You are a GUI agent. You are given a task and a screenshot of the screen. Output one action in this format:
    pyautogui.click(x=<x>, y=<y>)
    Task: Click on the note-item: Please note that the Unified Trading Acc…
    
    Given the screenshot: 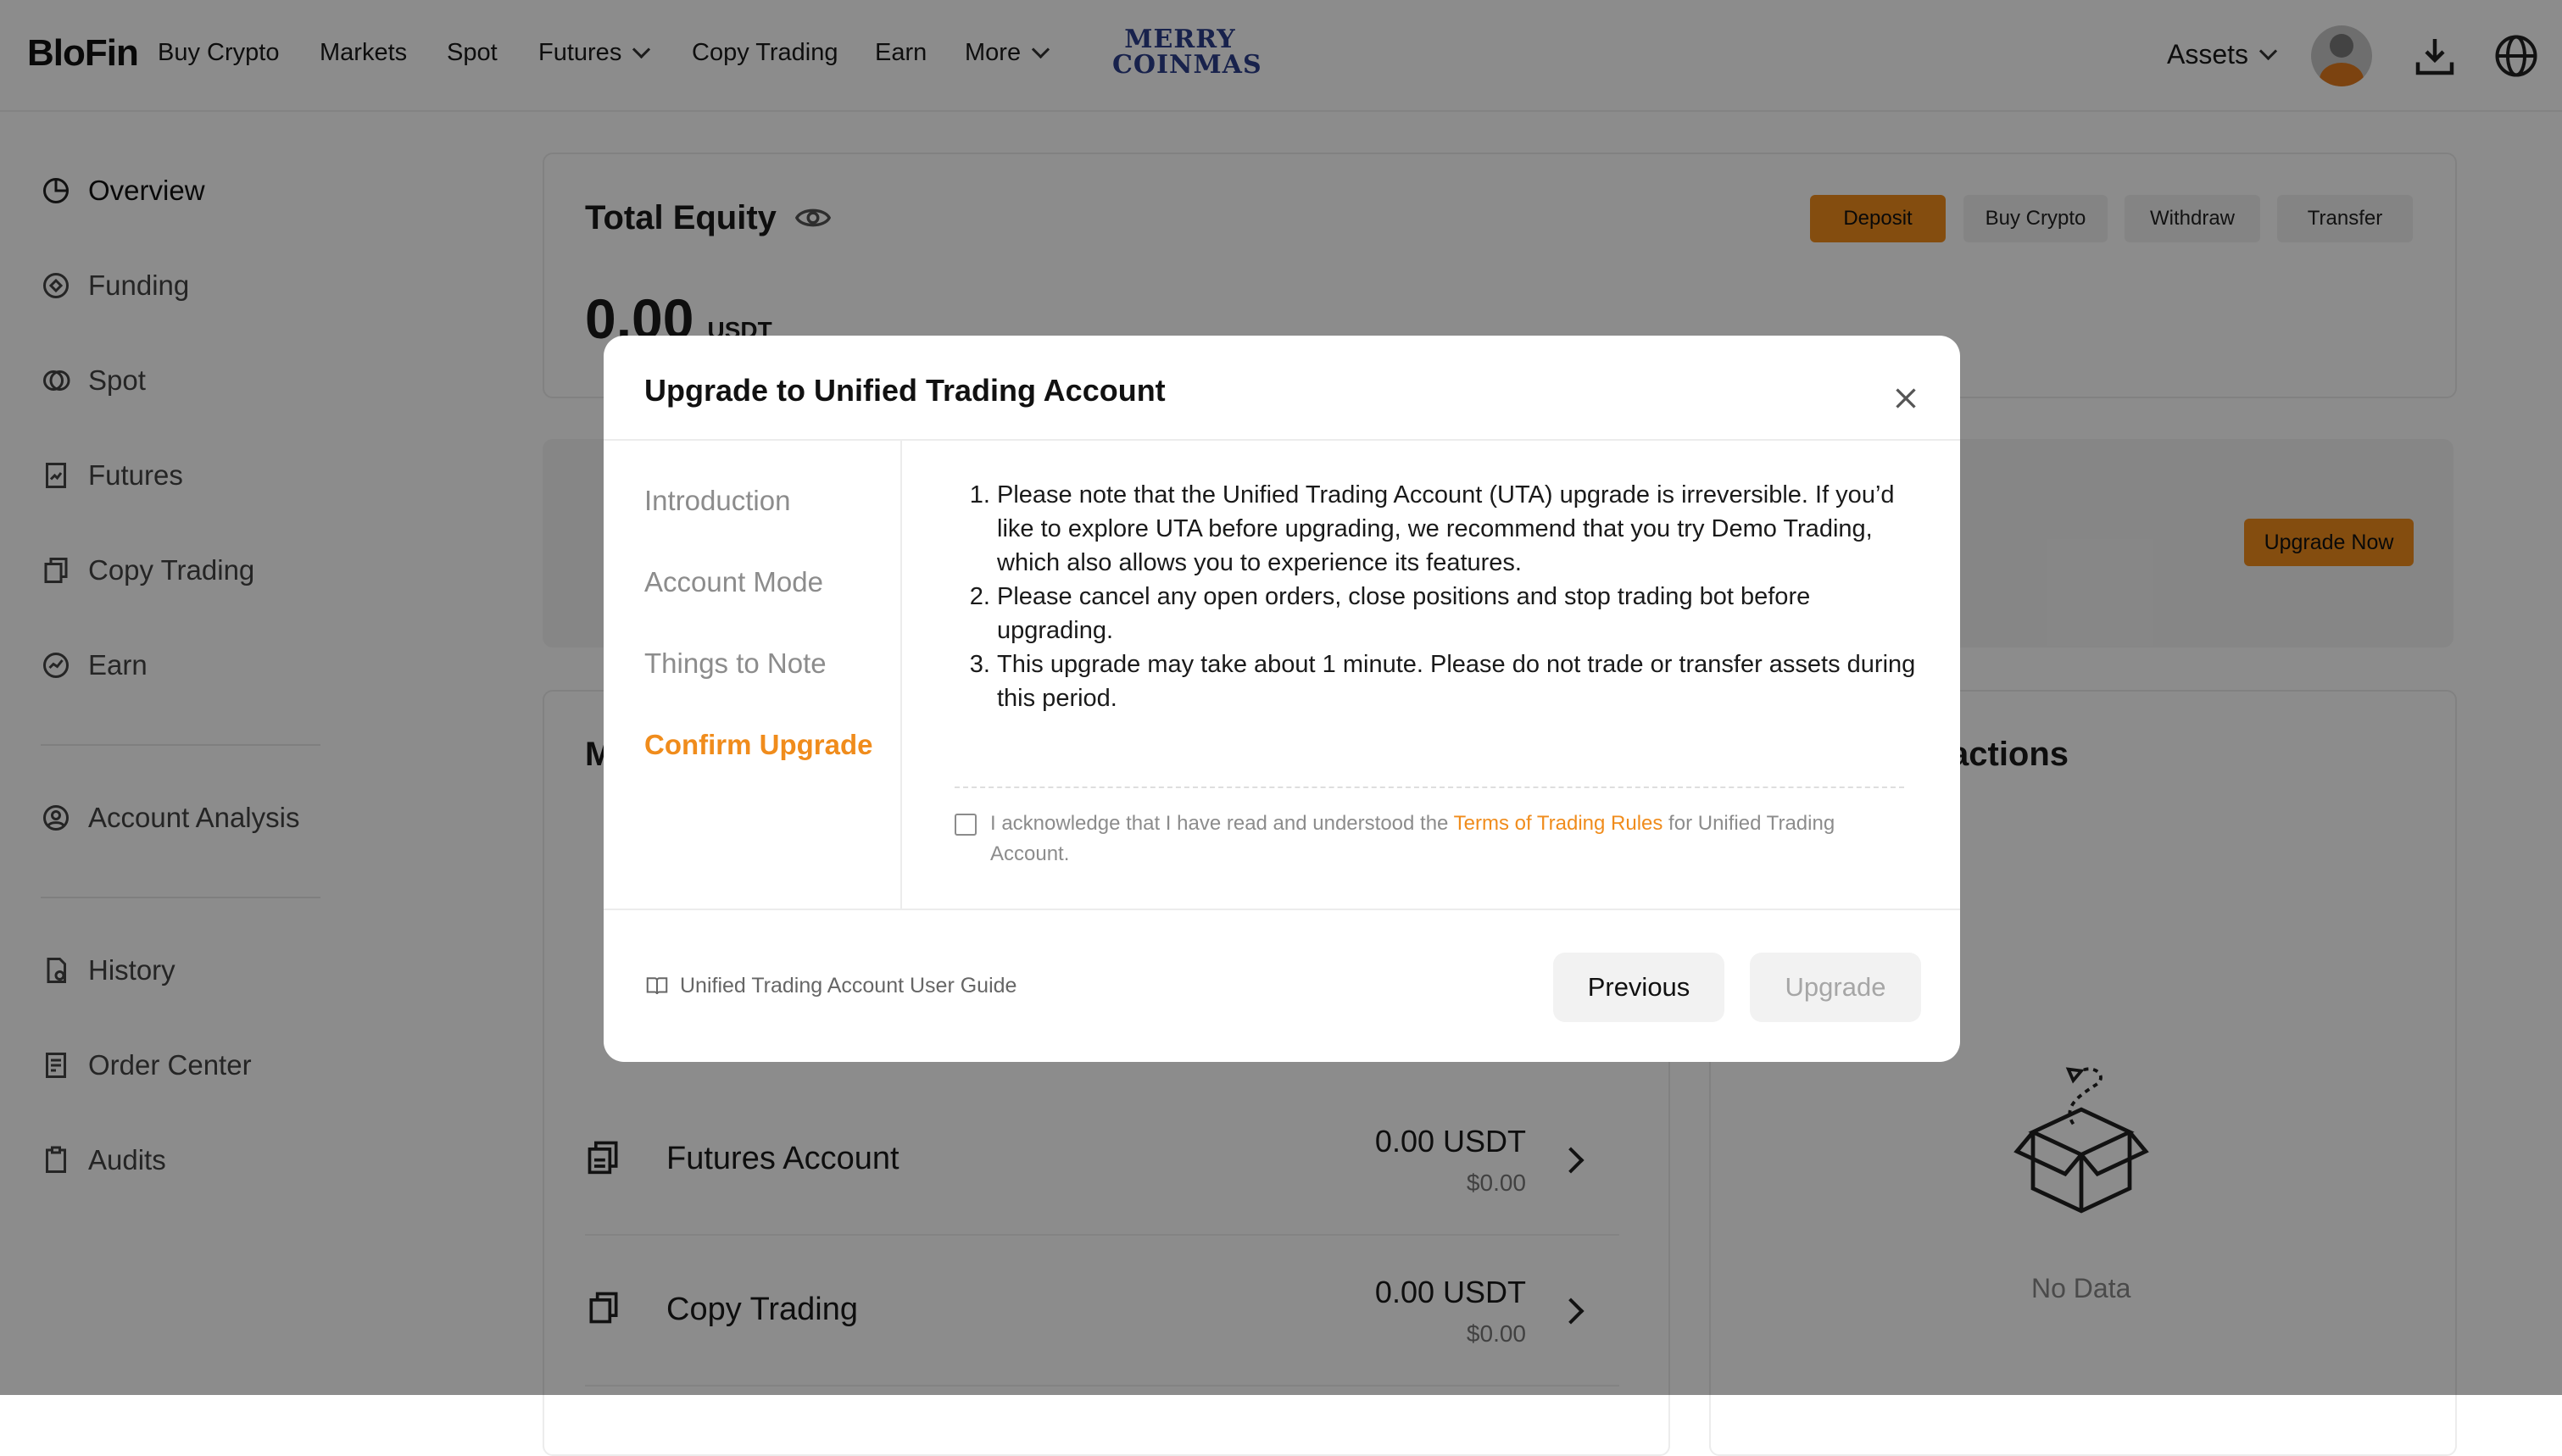 What is the action you would take?
    pyautogui.click(x=1459, y=529)
    